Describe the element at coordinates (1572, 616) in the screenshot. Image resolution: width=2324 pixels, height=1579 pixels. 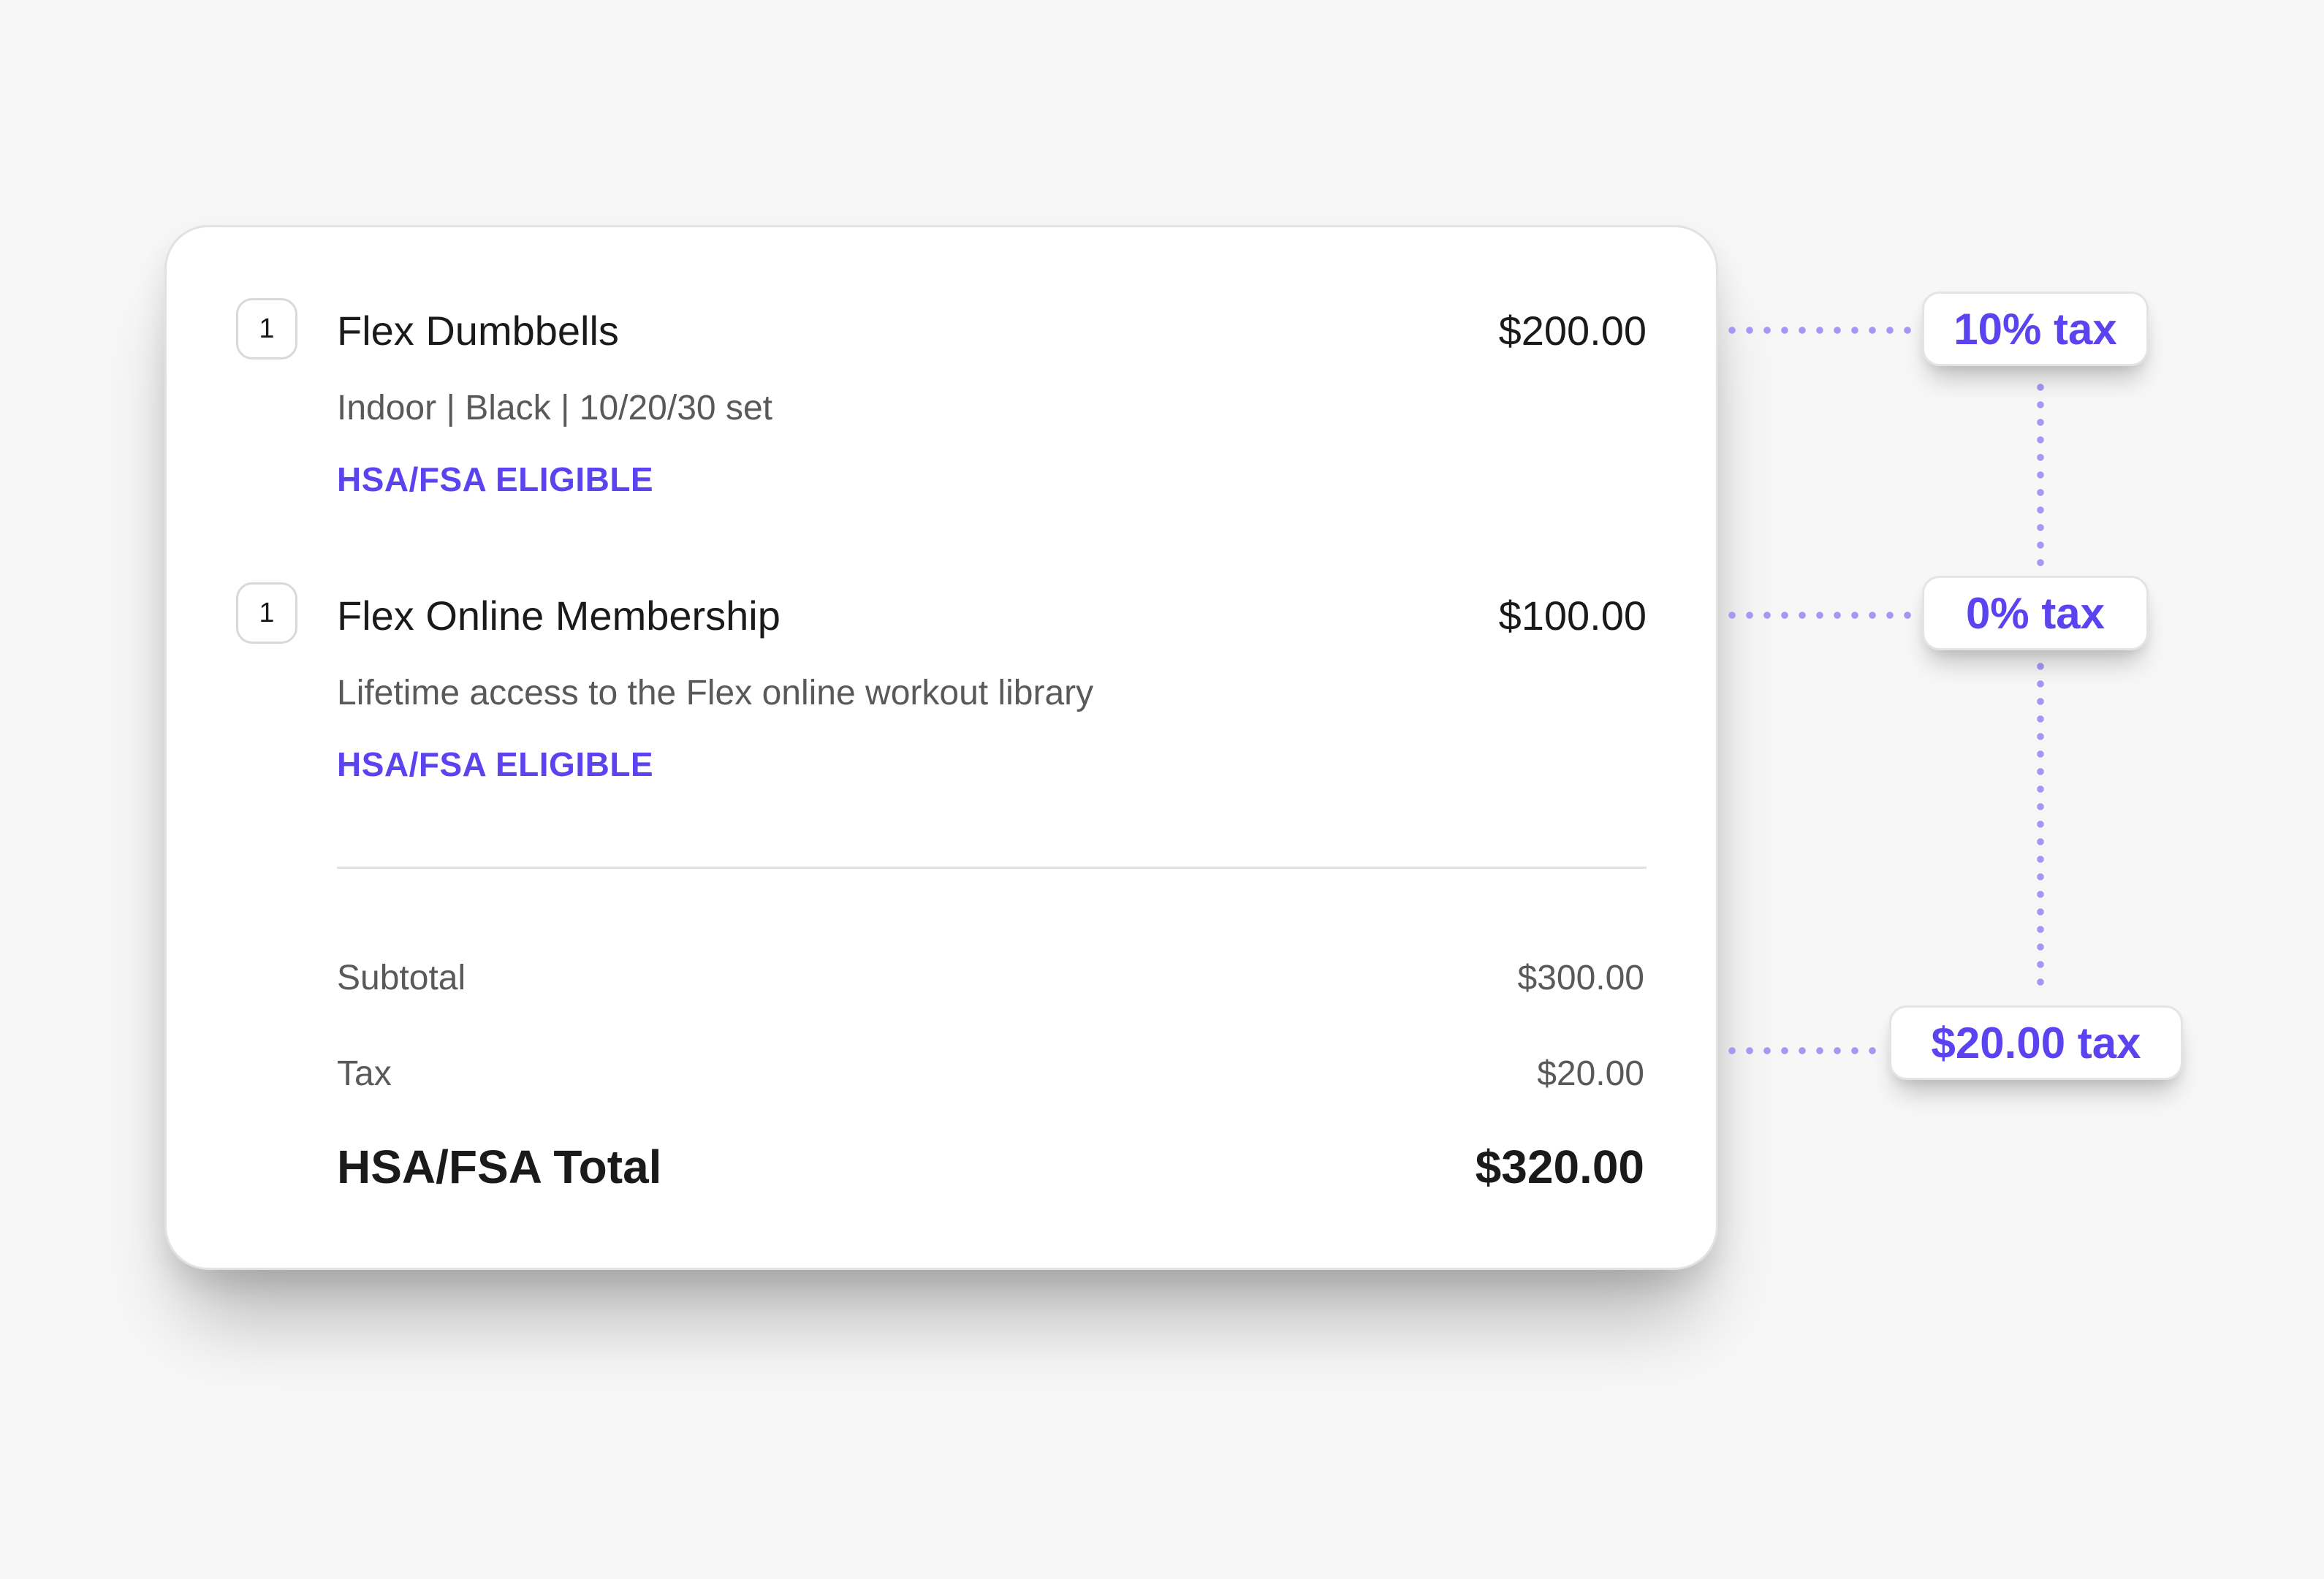
I see `item-price: $100.00` at that location.